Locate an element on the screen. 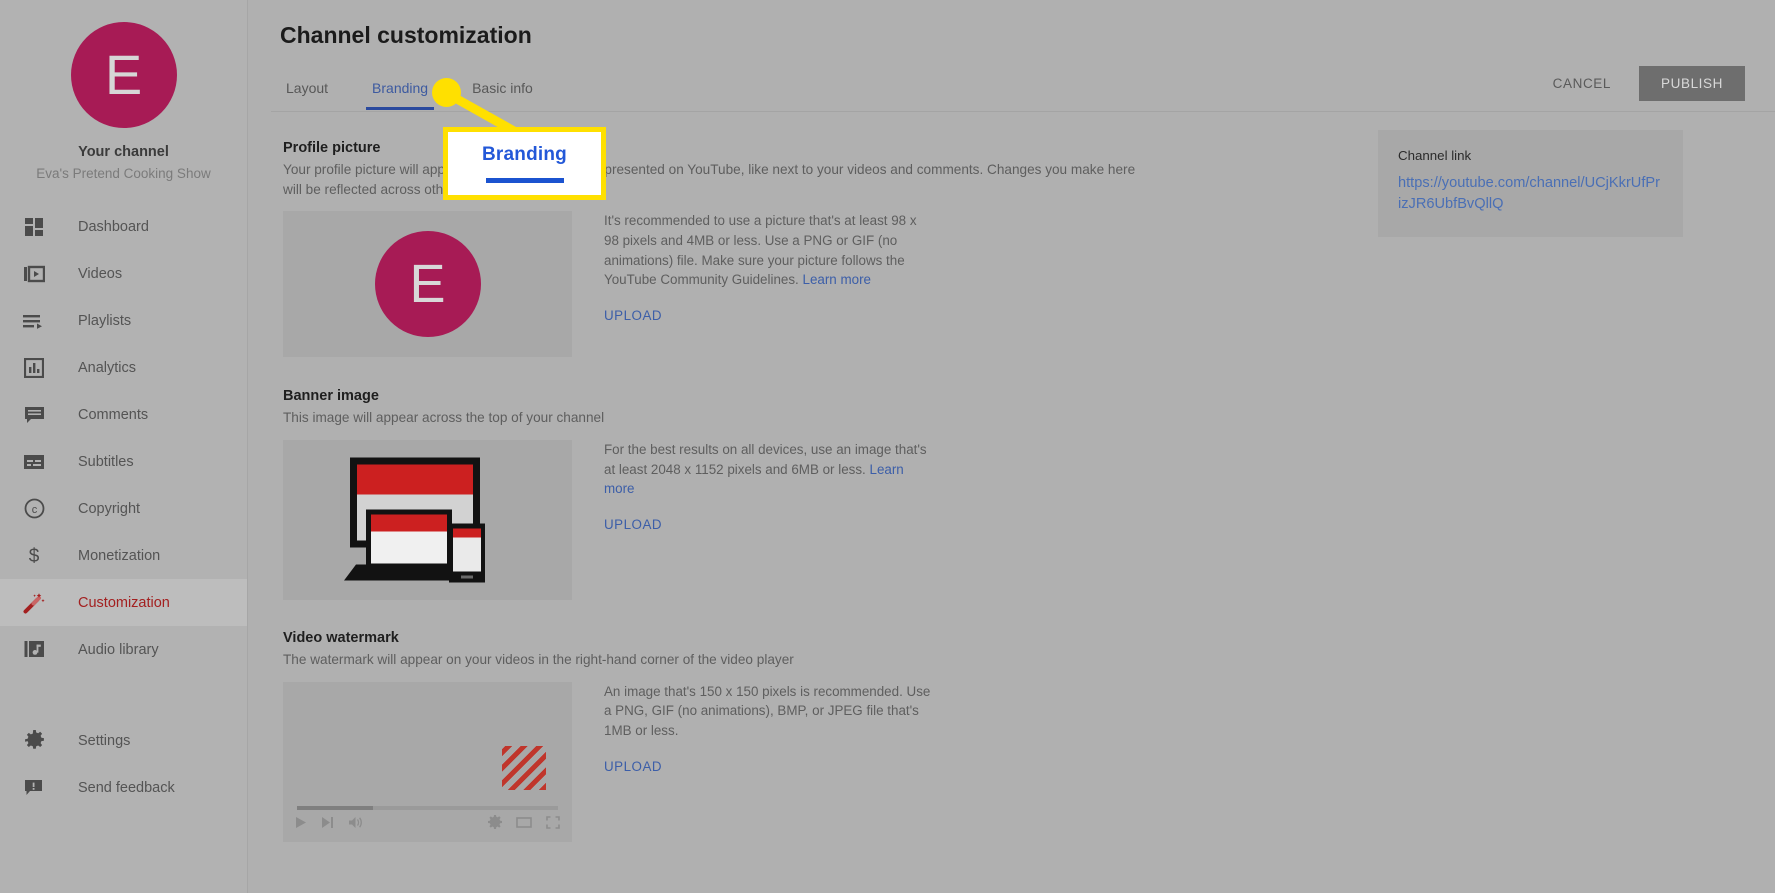 Image resolution: width=1775 pixels, height=893 pixels. play-icon is located at coordinates (301, 825).